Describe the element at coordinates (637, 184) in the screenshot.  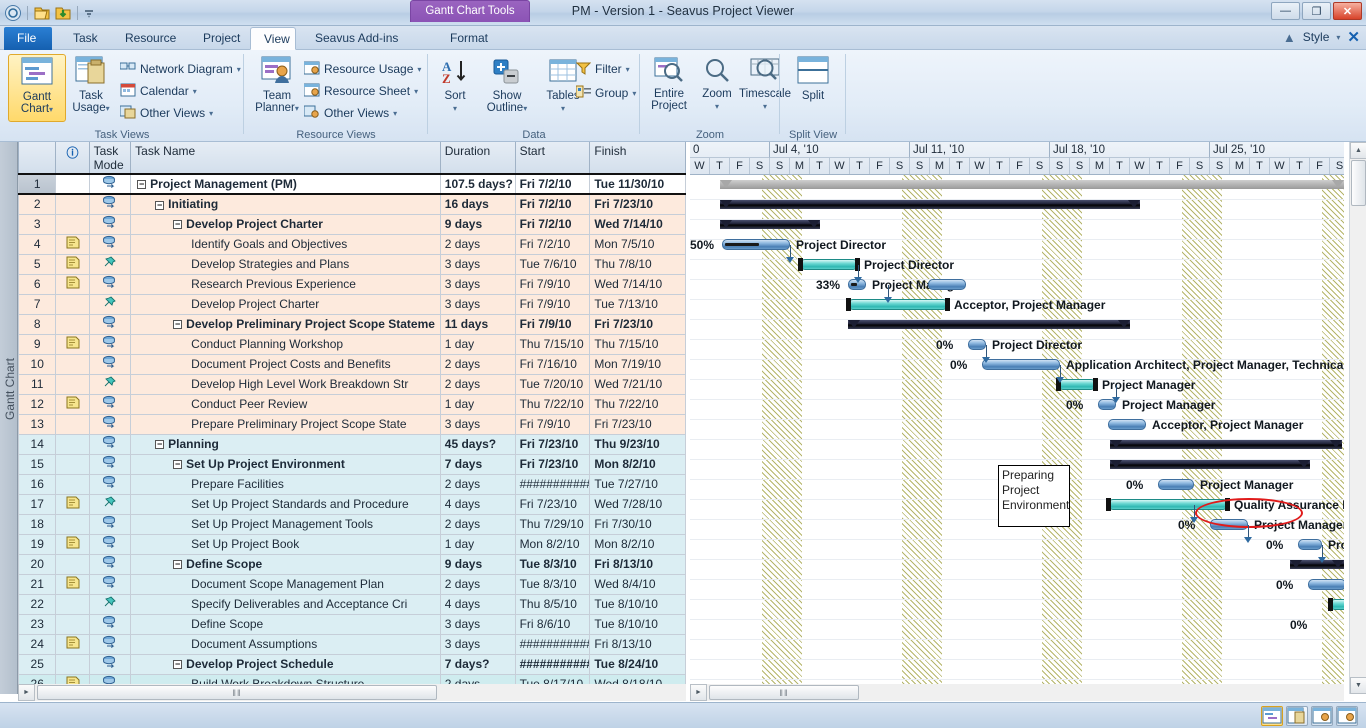
I see `finish-cell: Tue 11/30/10` at that location.